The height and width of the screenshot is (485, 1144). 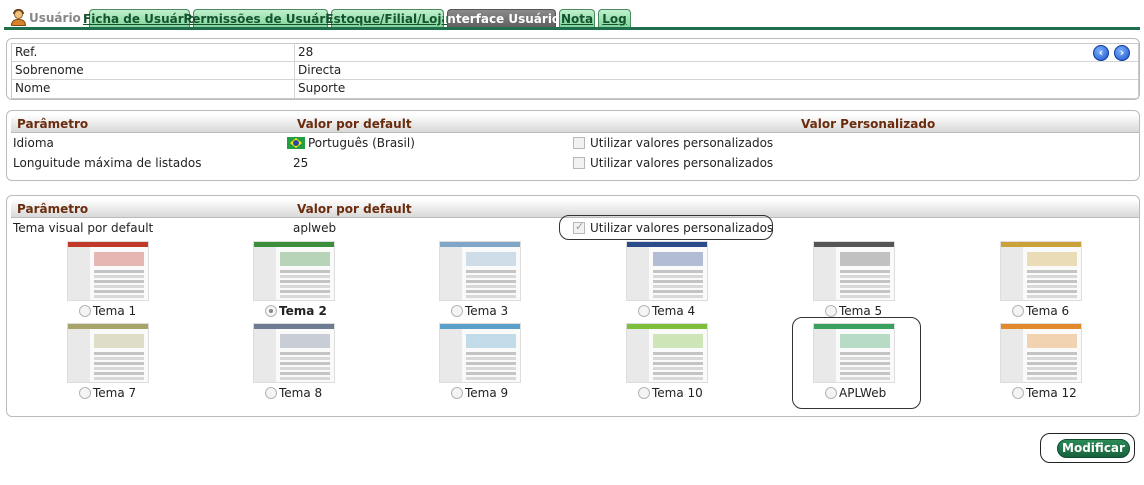 What do you see at coordinates (868, 124) in the screenshot?
I see `col-valor-personalizado: Valor Personalizado` at bounding box center [868, 124].